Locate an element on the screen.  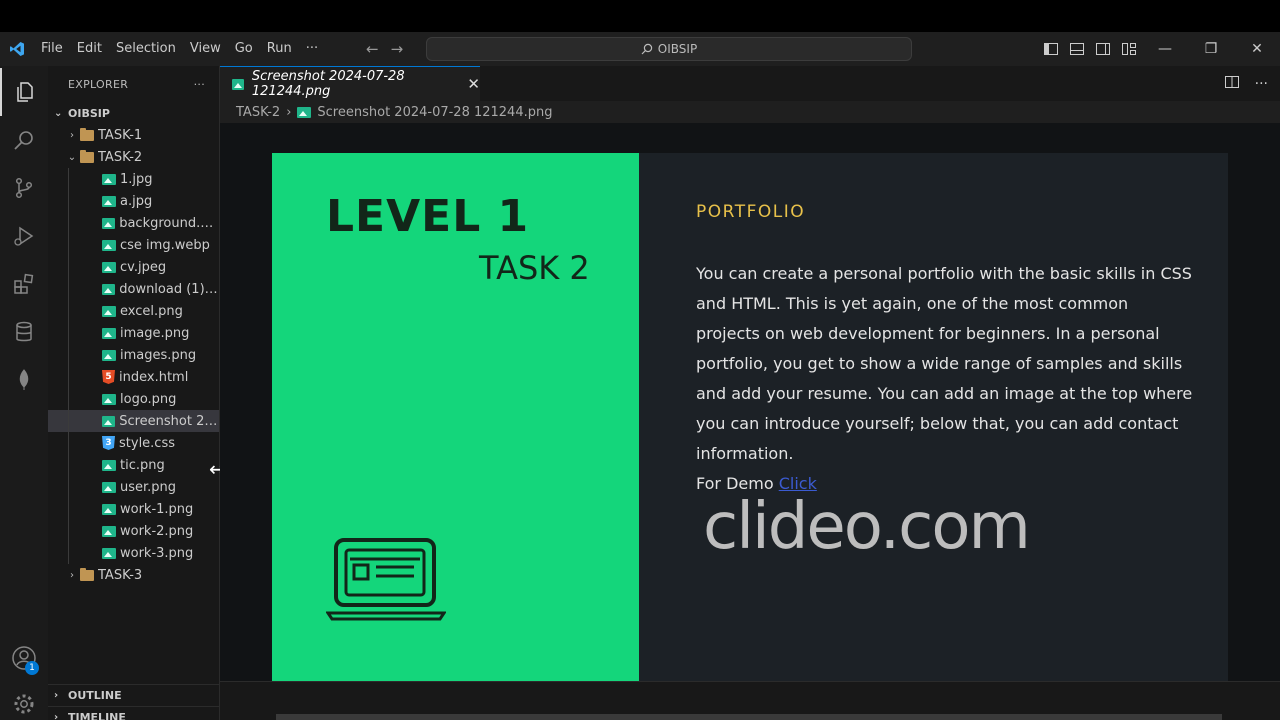
file-label: cse img.webp is located at coordinates (165, 245).